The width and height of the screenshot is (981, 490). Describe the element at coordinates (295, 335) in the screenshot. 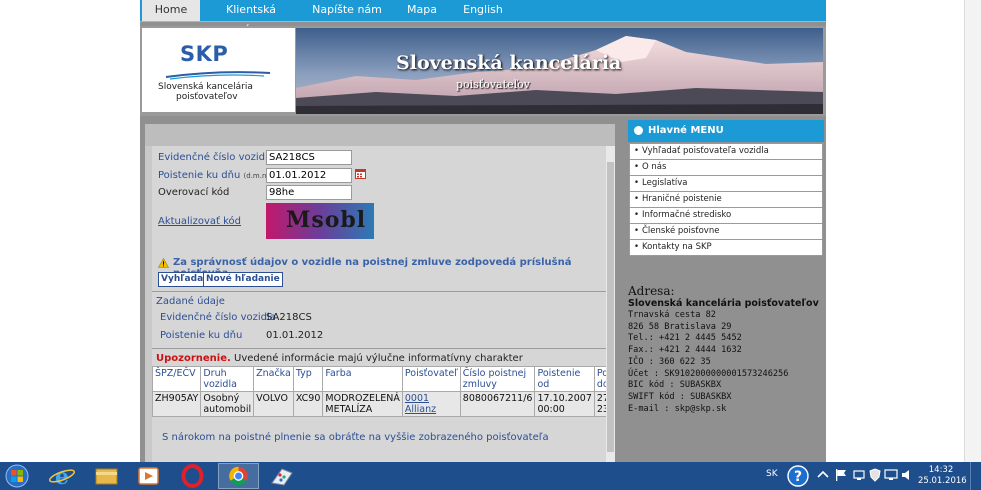

I see `entered-date-value: 01.01.2012` at that location.